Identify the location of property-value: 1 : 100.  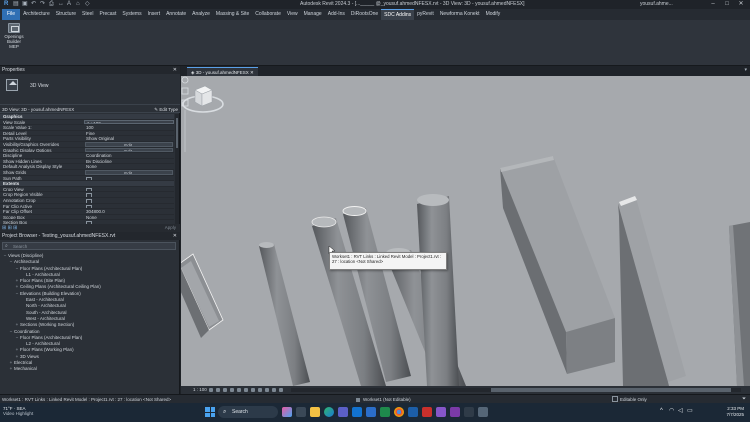
(129, 122).